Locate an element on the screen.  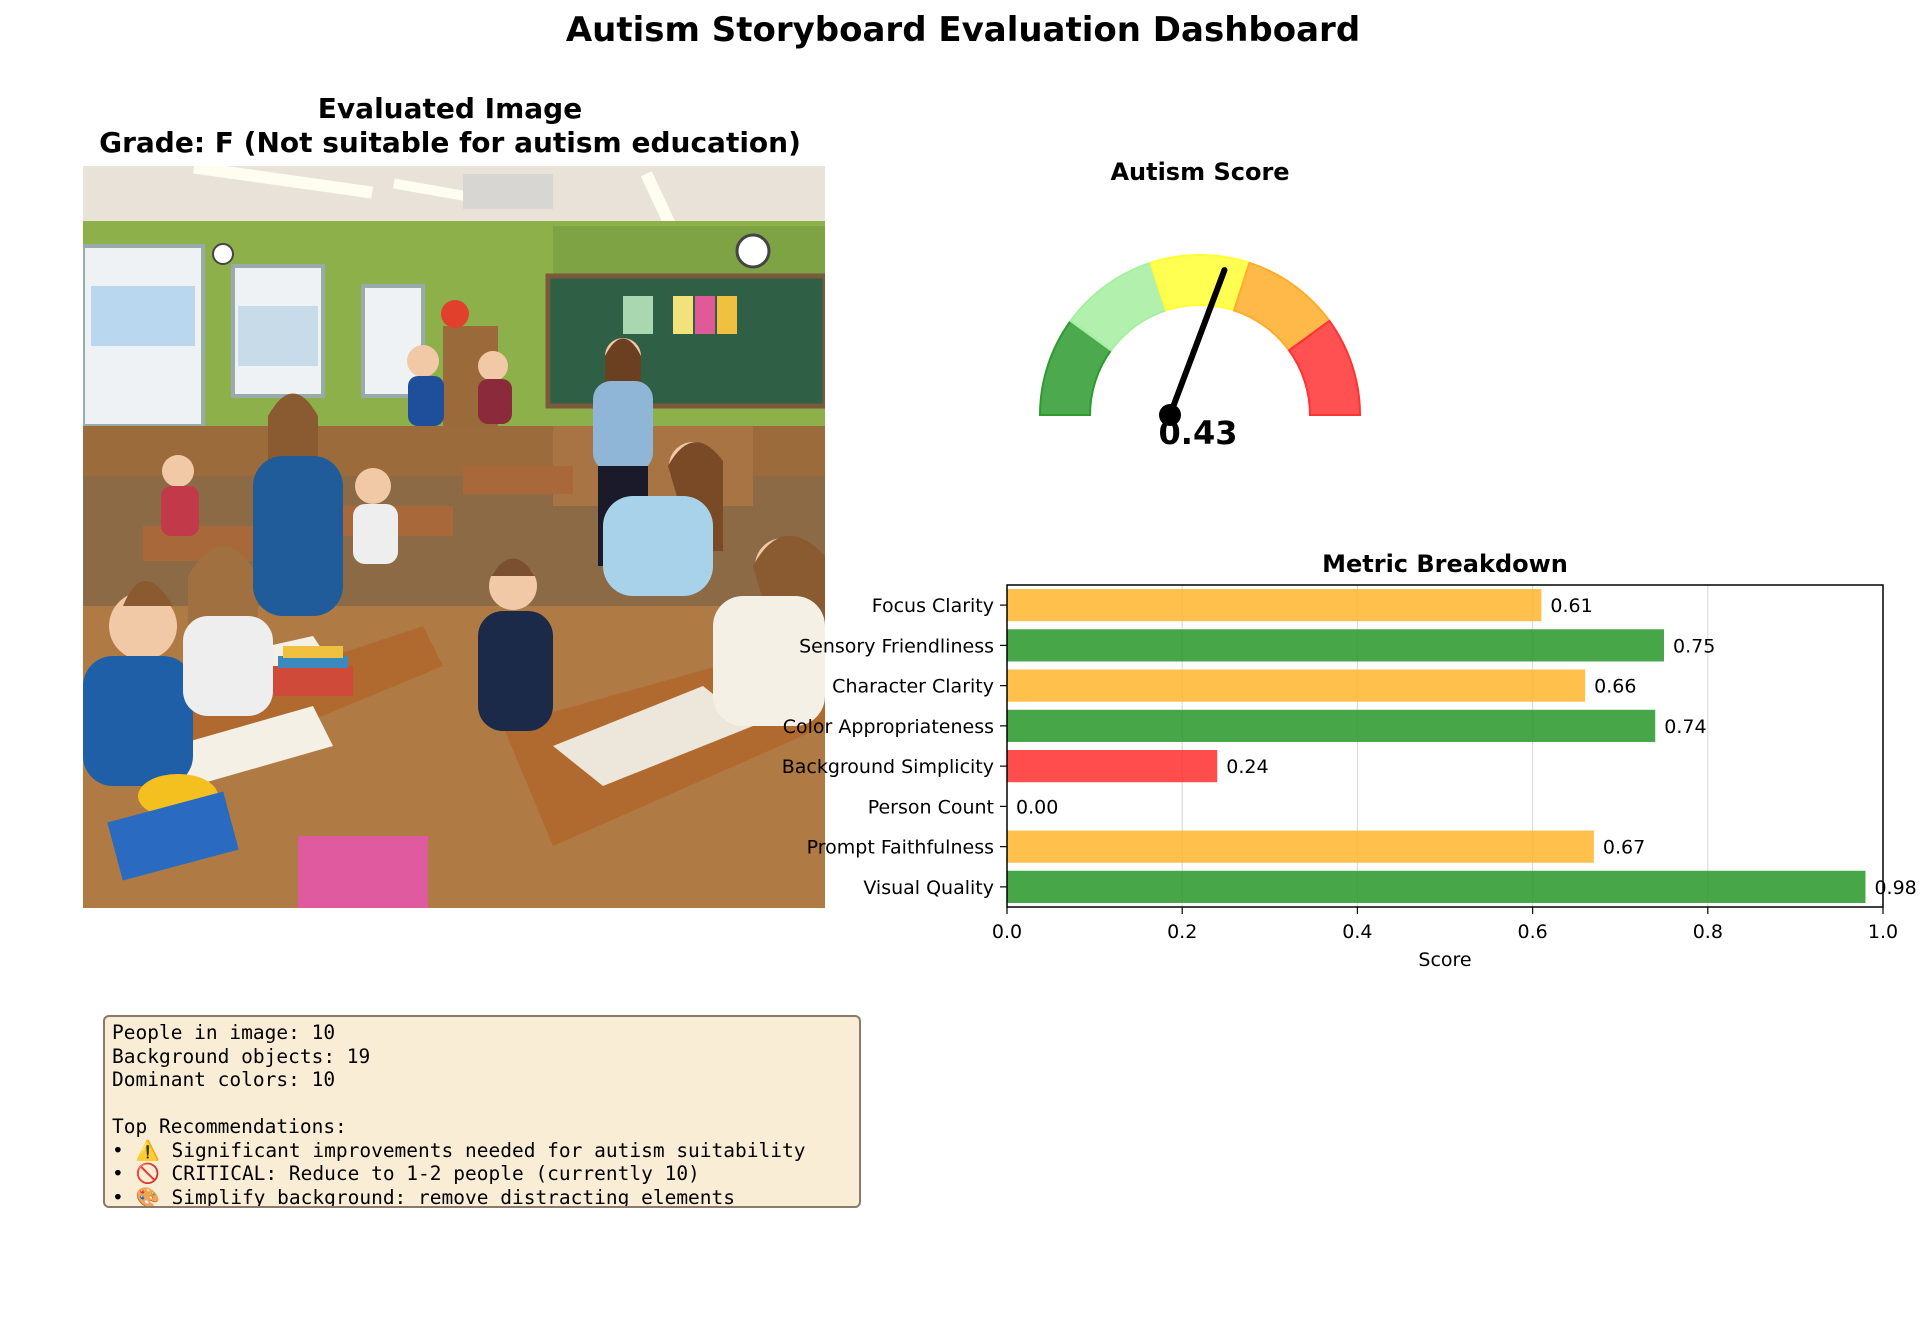
bar-value-label: 0.75 is located at coordinates (1694, 646).